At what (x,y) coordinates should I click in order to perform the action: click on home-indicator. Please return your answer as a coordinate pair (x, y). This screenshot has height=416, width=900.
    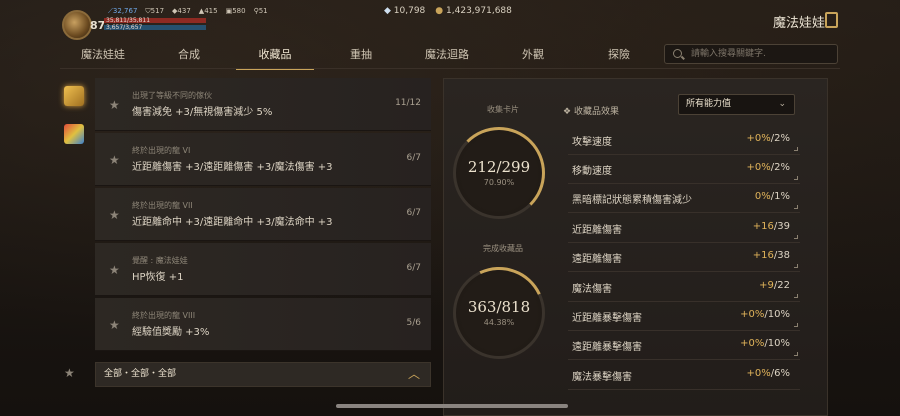
    Looking at the image, I should click on (452, 406).